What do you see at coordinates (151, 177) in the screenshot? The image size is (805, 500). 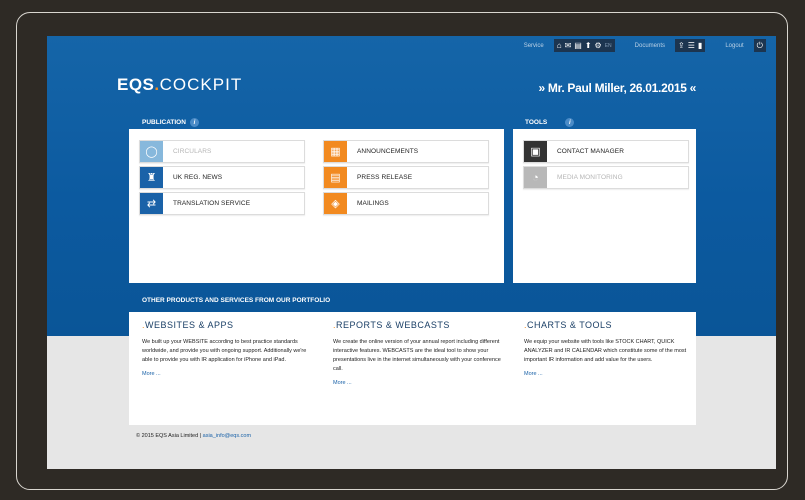 I see `london-skyline-icon: ♜` at bounding box center [151, 177].